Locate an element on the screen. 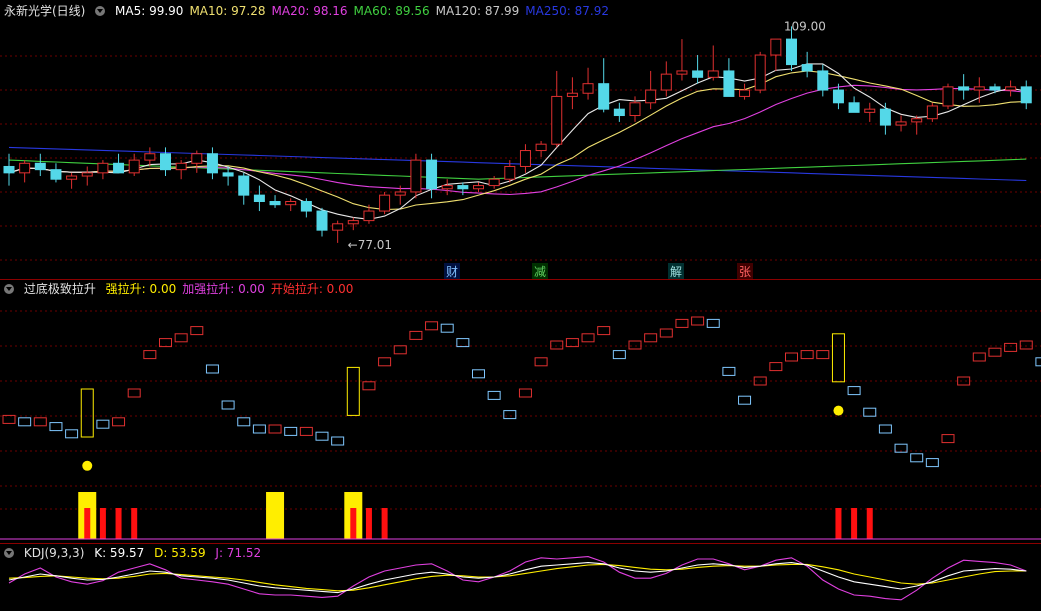 The height and width of the screenshot is (611, 1041). news-tag-cai: 财 is located at coordinates (452, 271).